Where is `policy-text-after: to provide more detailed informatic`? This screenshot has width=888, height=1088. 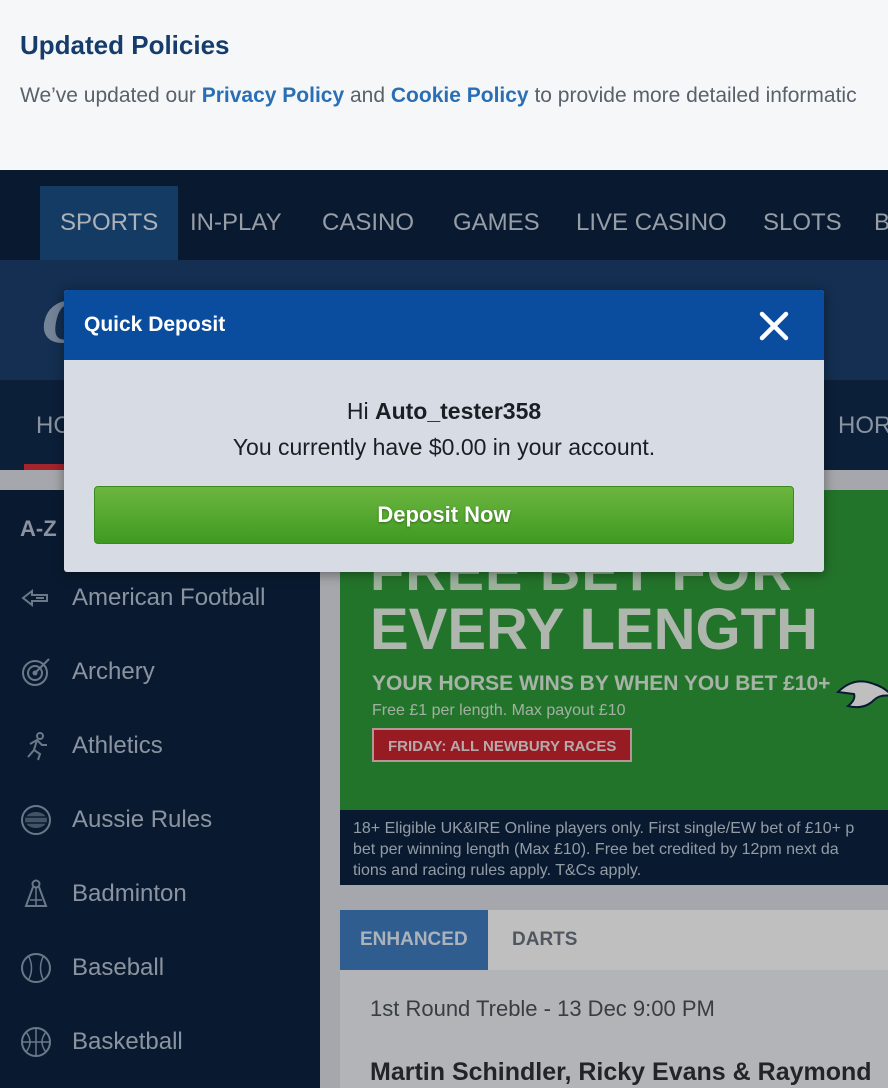
policy-text-after: to provide more detailed informatic is located at coordinates (692, 95).